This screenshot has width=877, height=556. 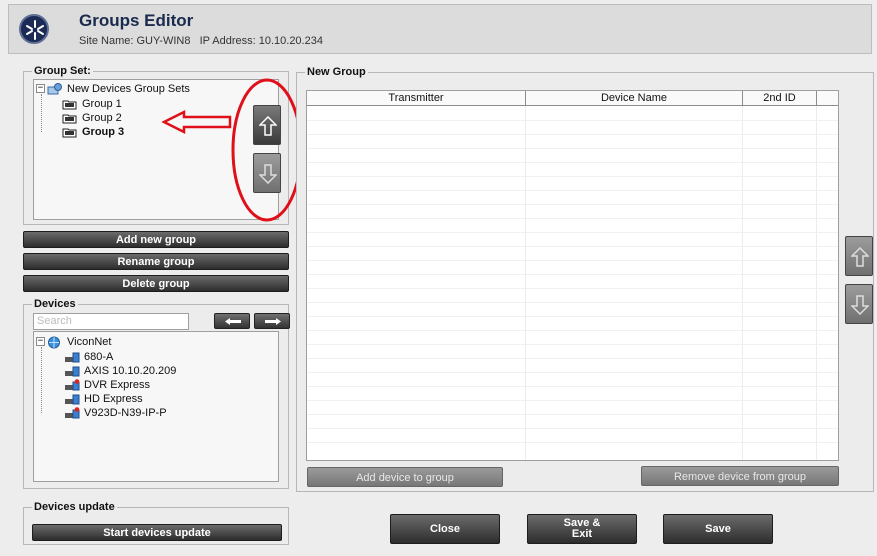 I want to click on device-item: HD Express, so click(x=103, y=398).